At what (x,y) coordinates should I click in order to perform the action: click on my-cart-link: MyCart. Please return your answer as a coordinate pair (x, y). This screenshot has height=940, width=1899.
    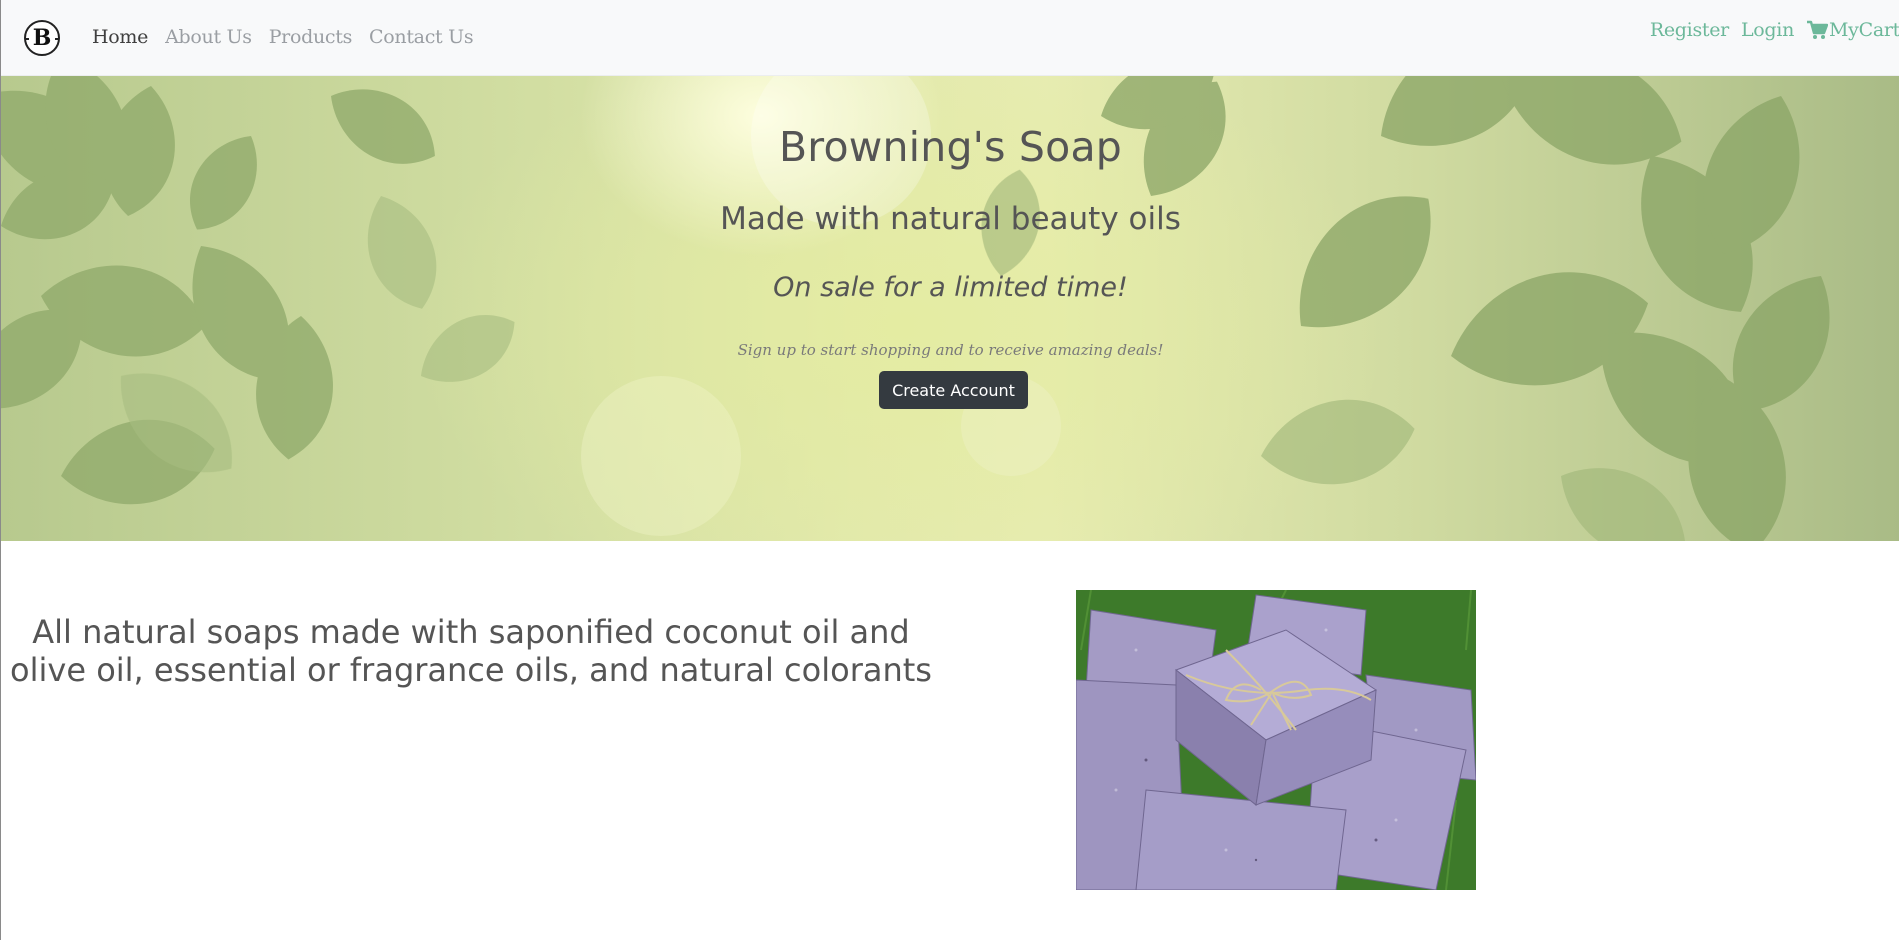
    Looking at the image, I should click on (1852, 30).